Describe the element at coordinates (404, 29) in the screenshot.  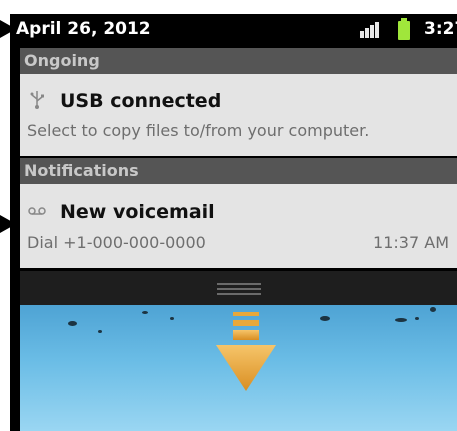
I see `battery-icon` at that location.